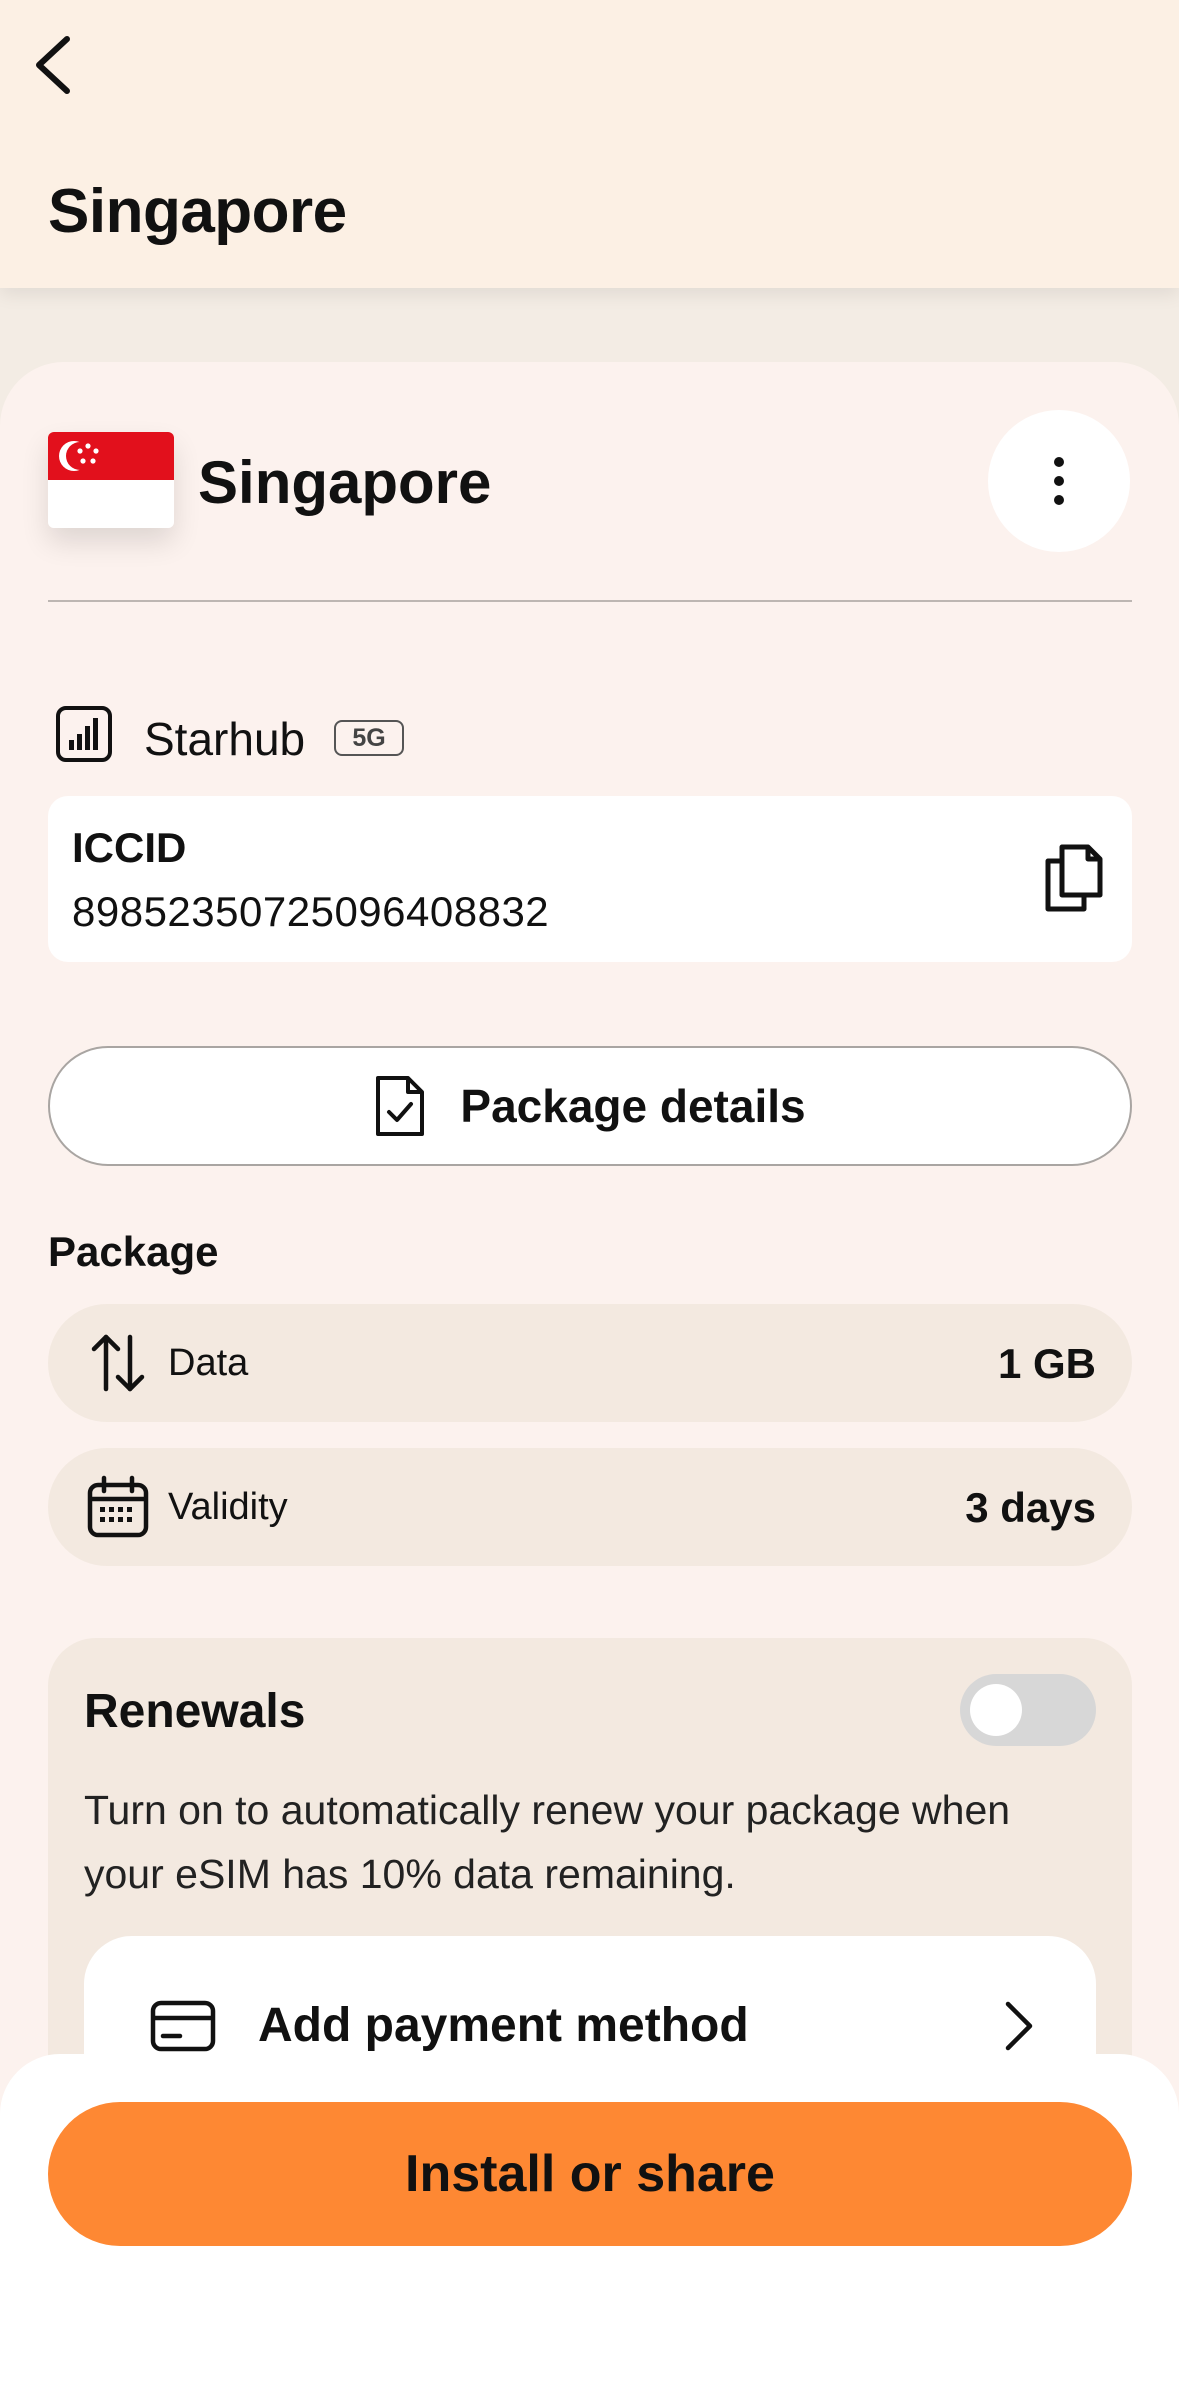  I want to click on package-row-data: Data 1 GB, so click(590, 1363).